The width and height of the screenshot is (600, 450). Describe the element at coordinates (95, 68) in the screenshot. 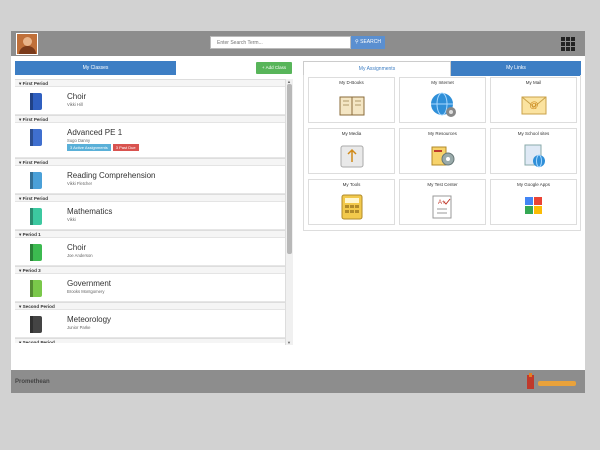

I see `tab-my-classes: My Classes` at that location.